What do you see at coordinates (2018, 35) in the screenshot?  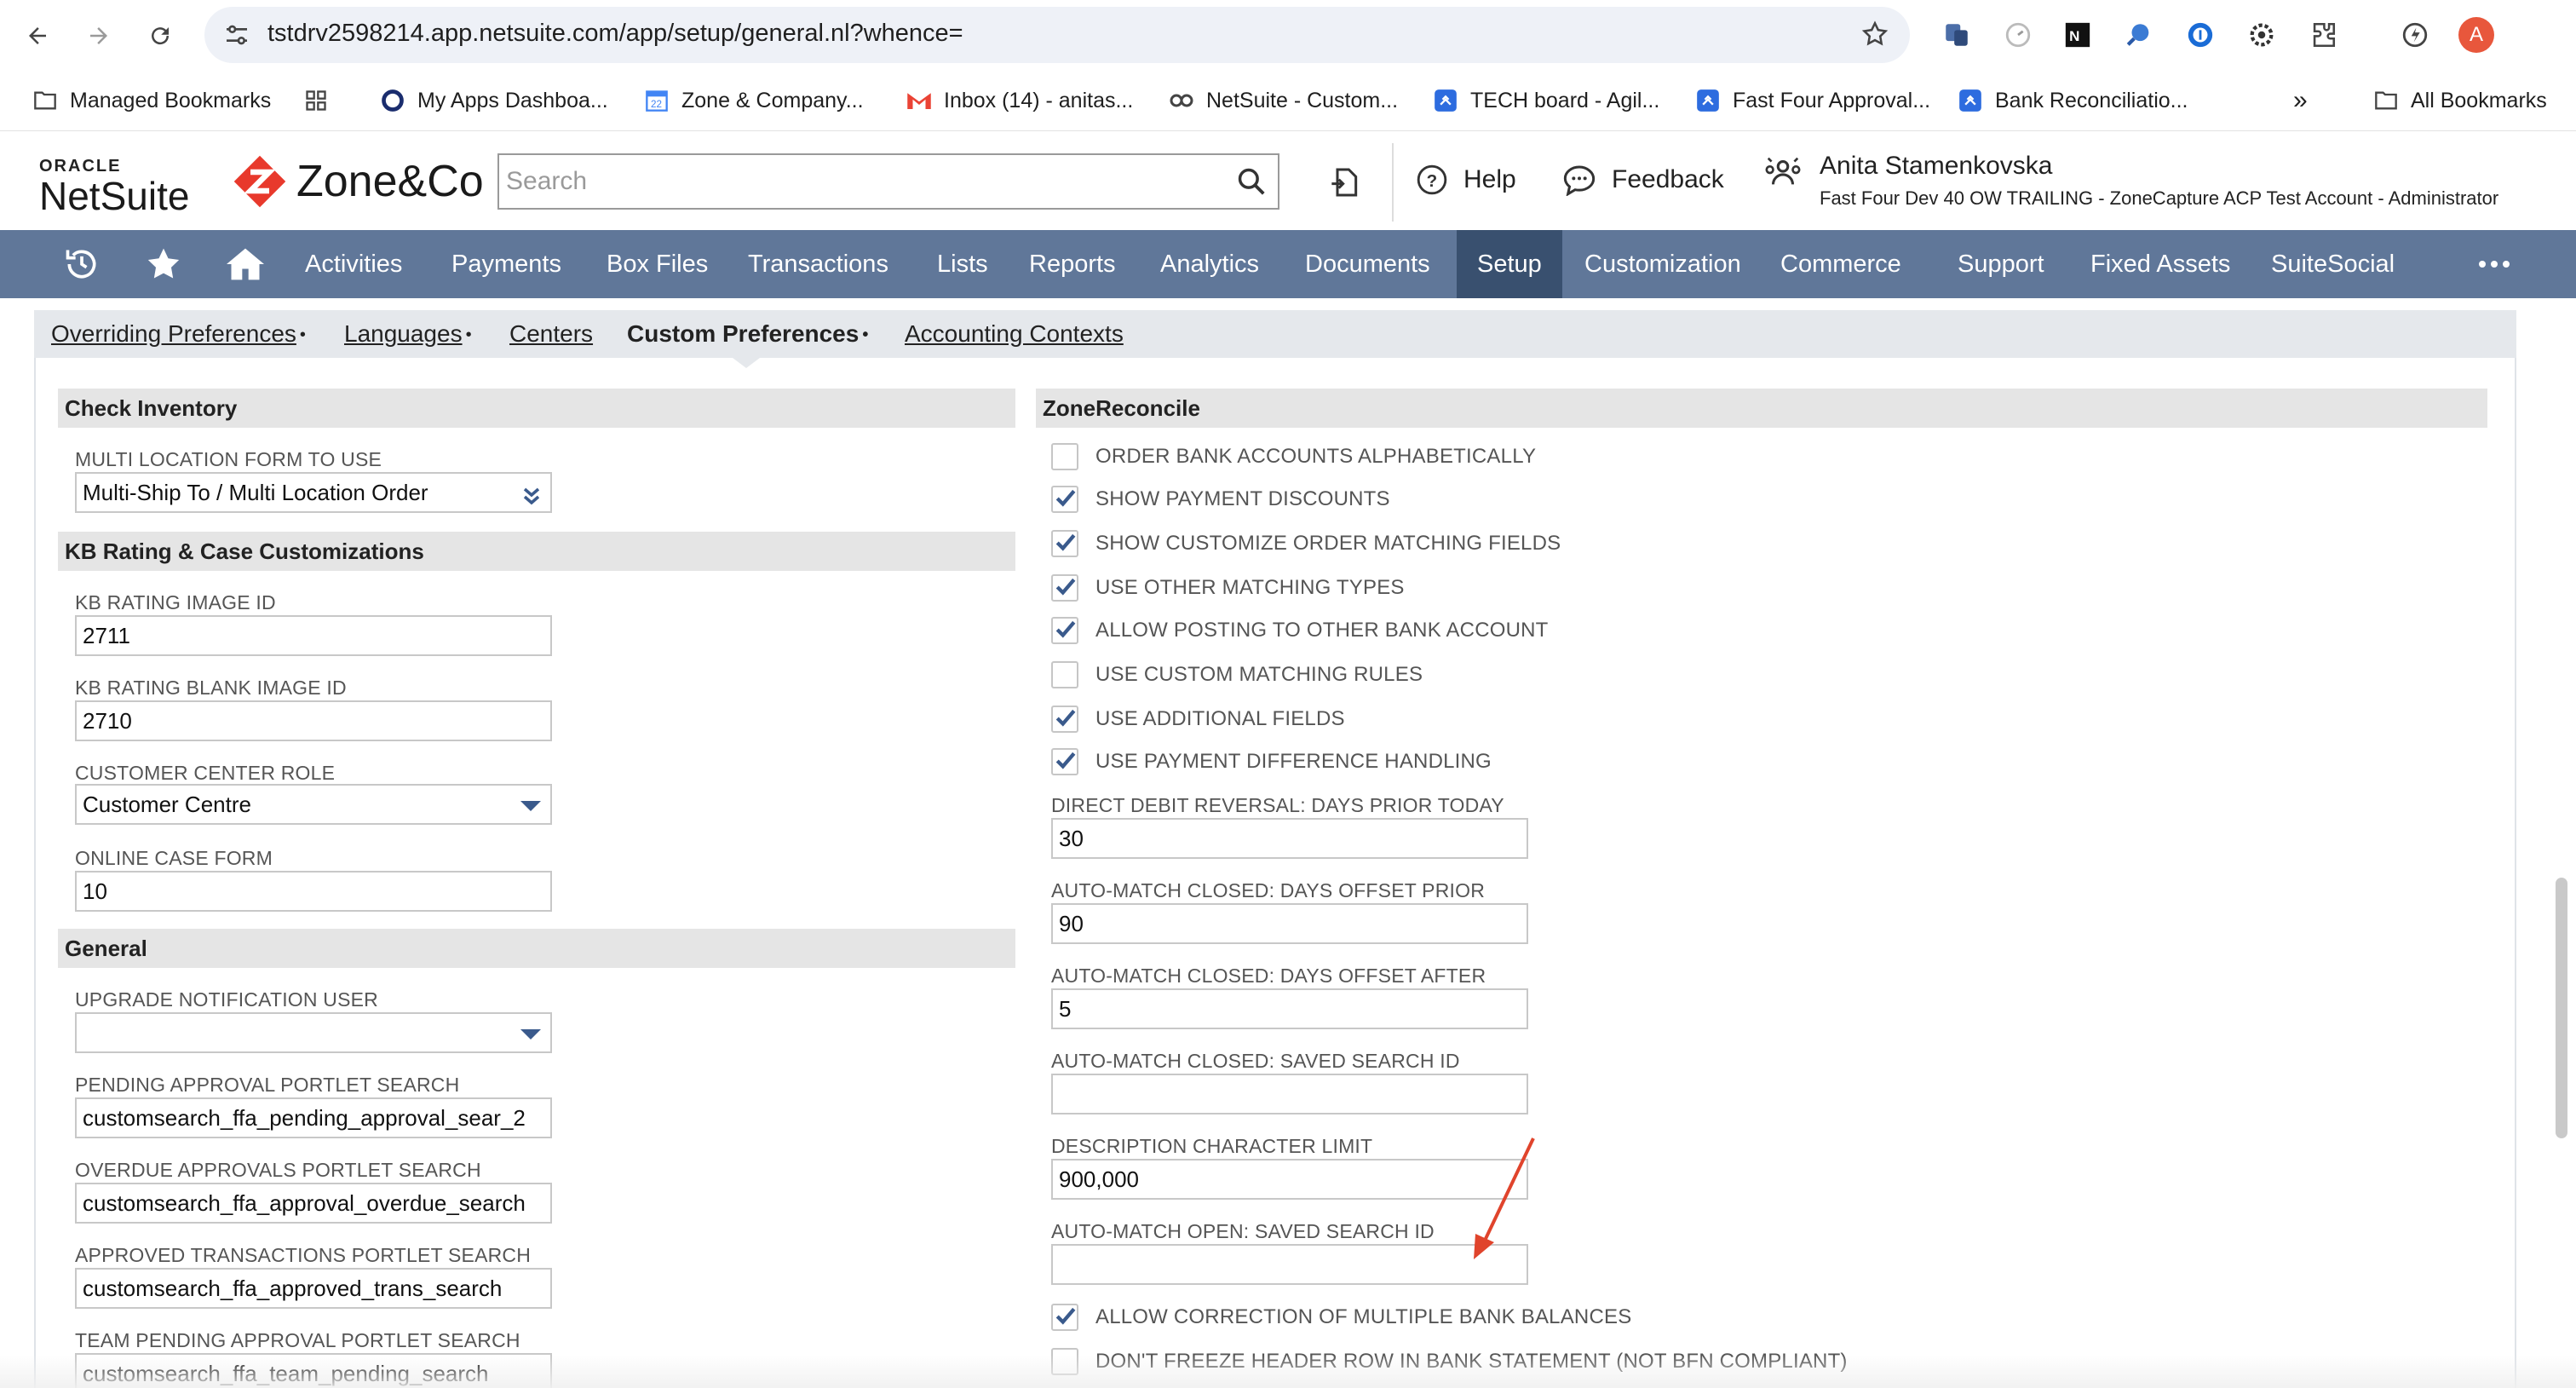 I see `extension-timer-icon` at bounding box center [2018, 35].